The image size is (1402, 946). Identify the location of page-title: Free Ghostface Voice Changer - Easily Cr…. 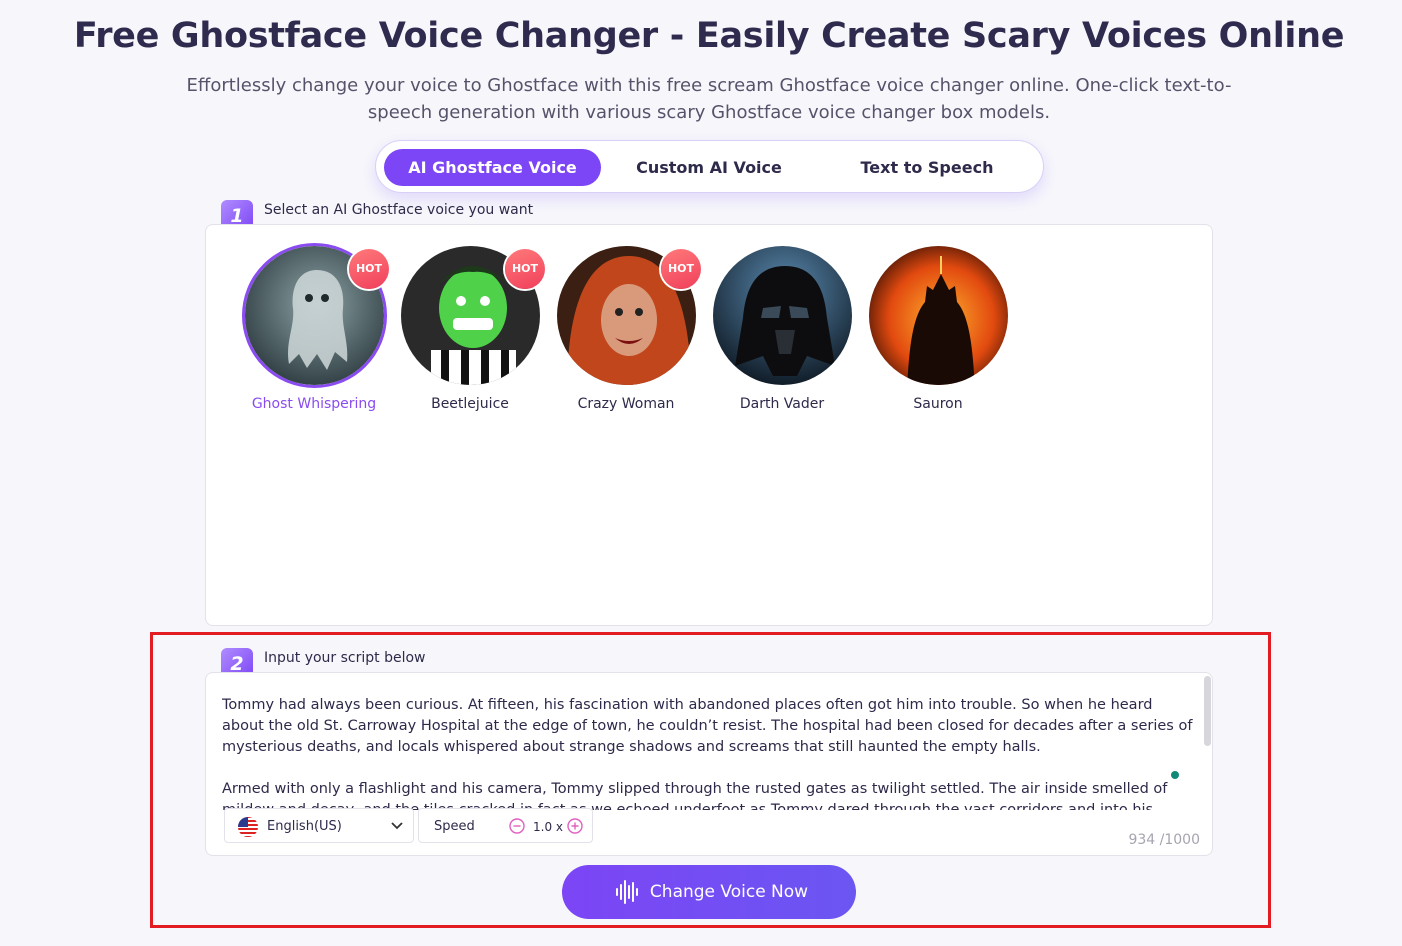
(709, 36).